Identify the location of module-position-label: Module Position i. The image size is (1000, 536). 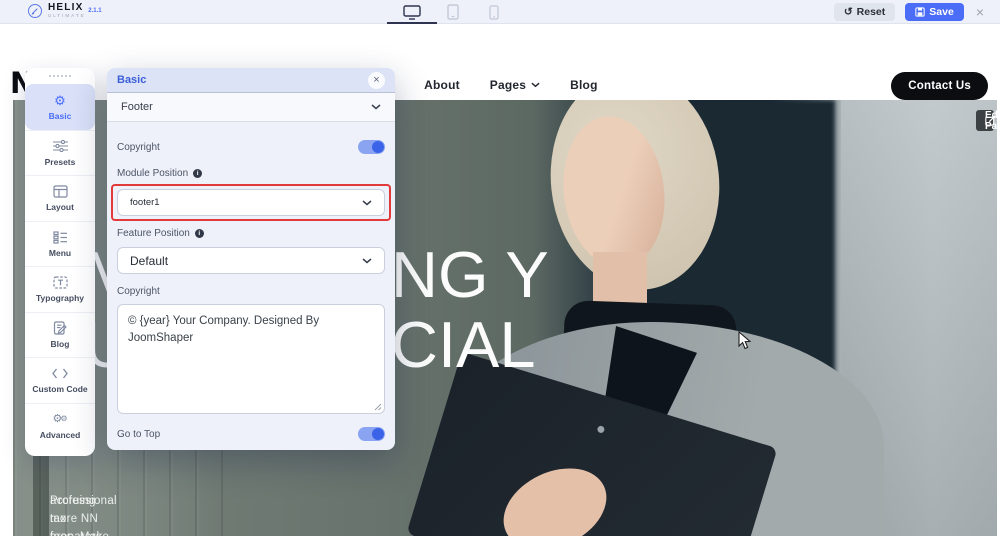
(251, 173).